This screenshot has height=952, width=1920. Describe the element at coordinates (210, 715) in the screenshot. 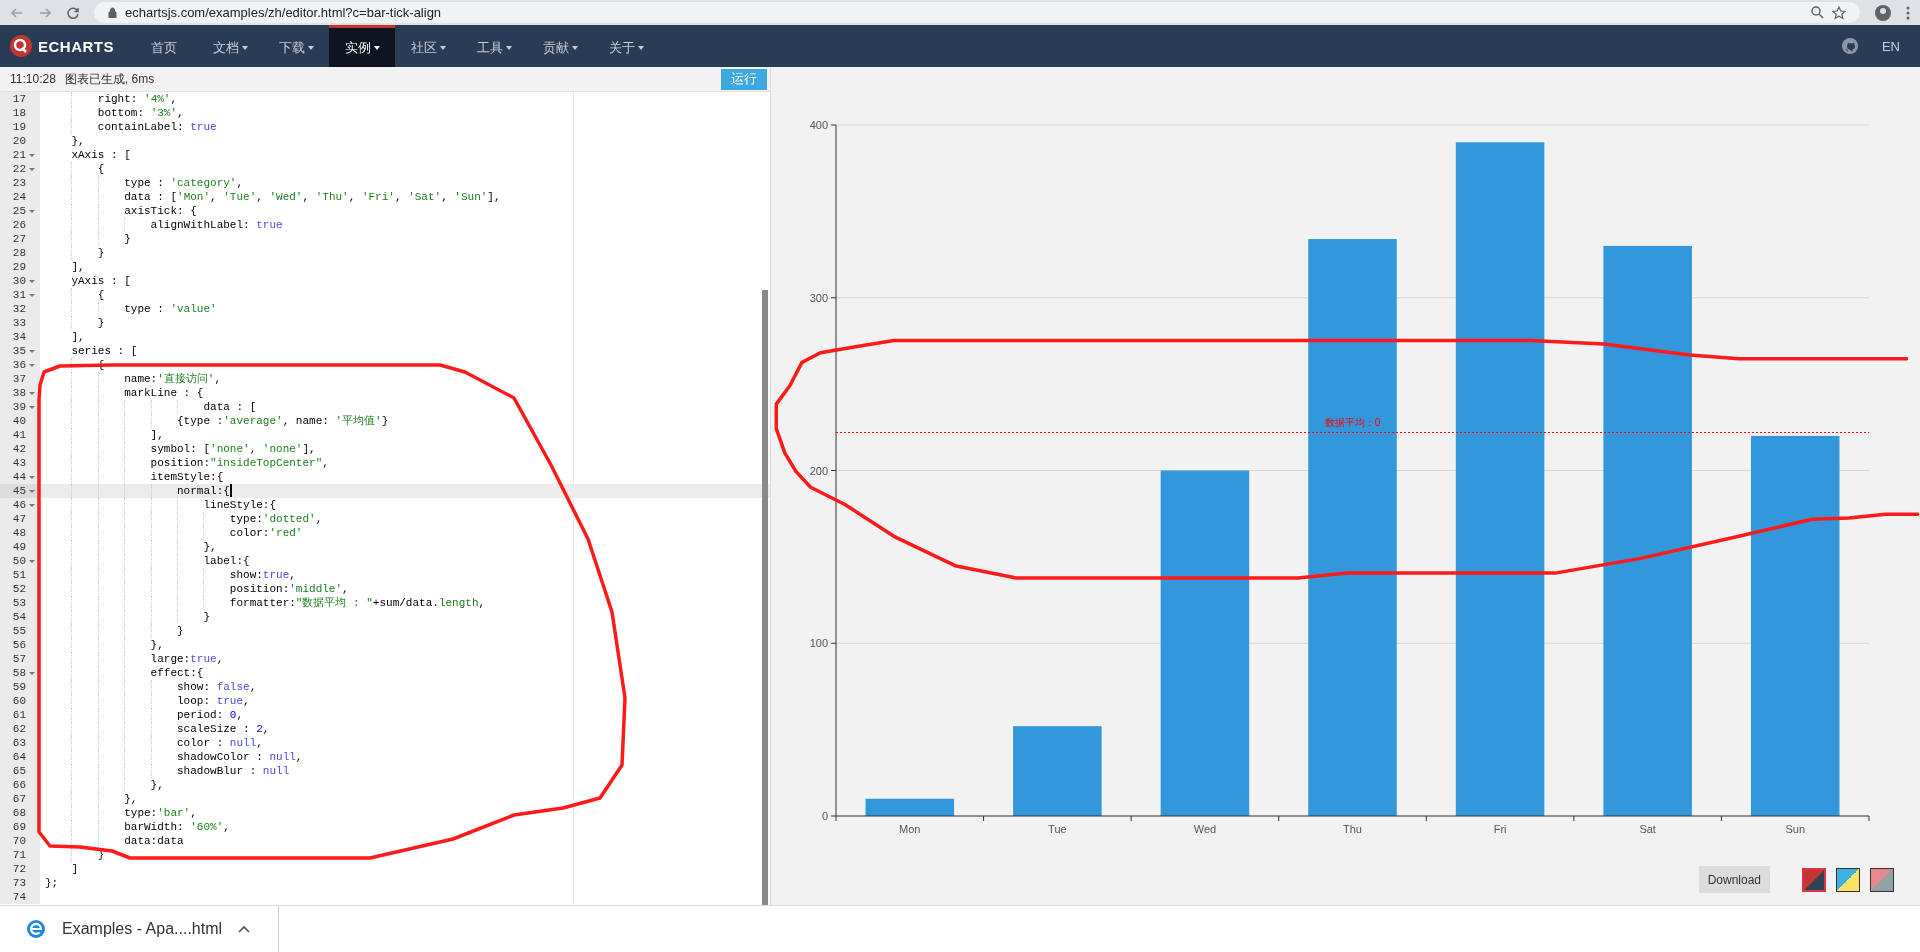

I see `code-line: period: 0,` at that location.